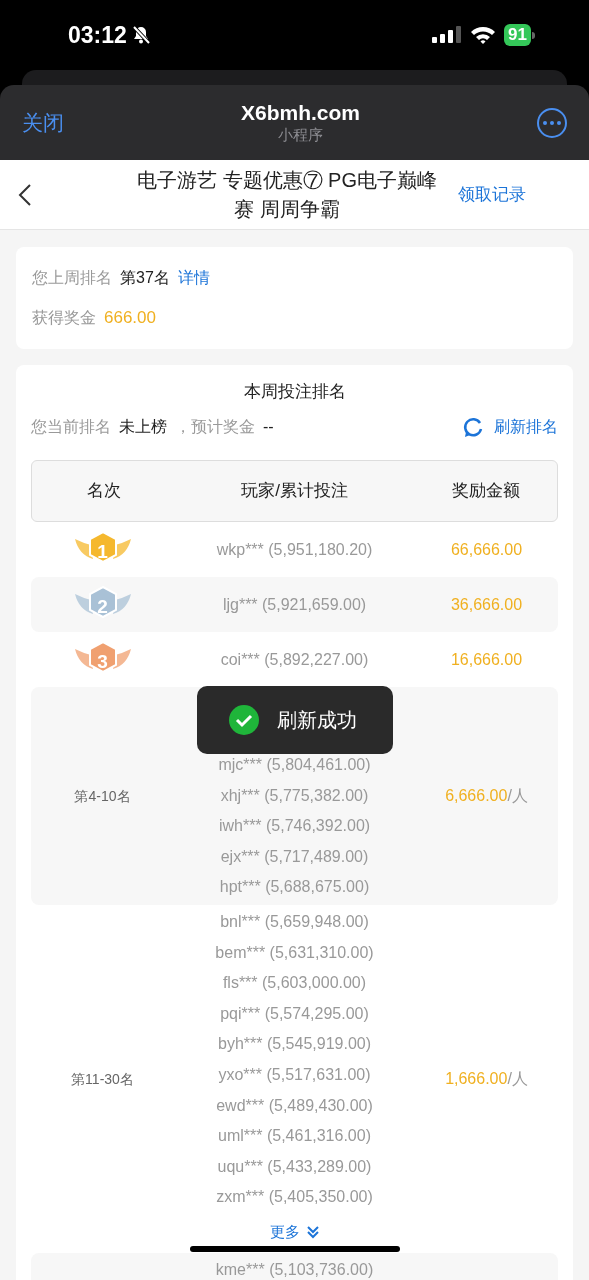 The width and height of the screenshot is (589, 1280). What do you see at coordinates (71, 427) in the screenshot?
I see `current-rank-label: 您当前排名` at bounding box center [71, 427].